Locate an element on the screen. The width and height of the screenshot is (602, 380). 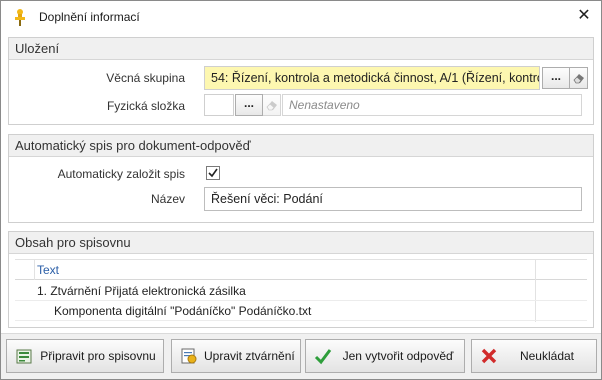
pin-icon is located at coordinates (20, 17).